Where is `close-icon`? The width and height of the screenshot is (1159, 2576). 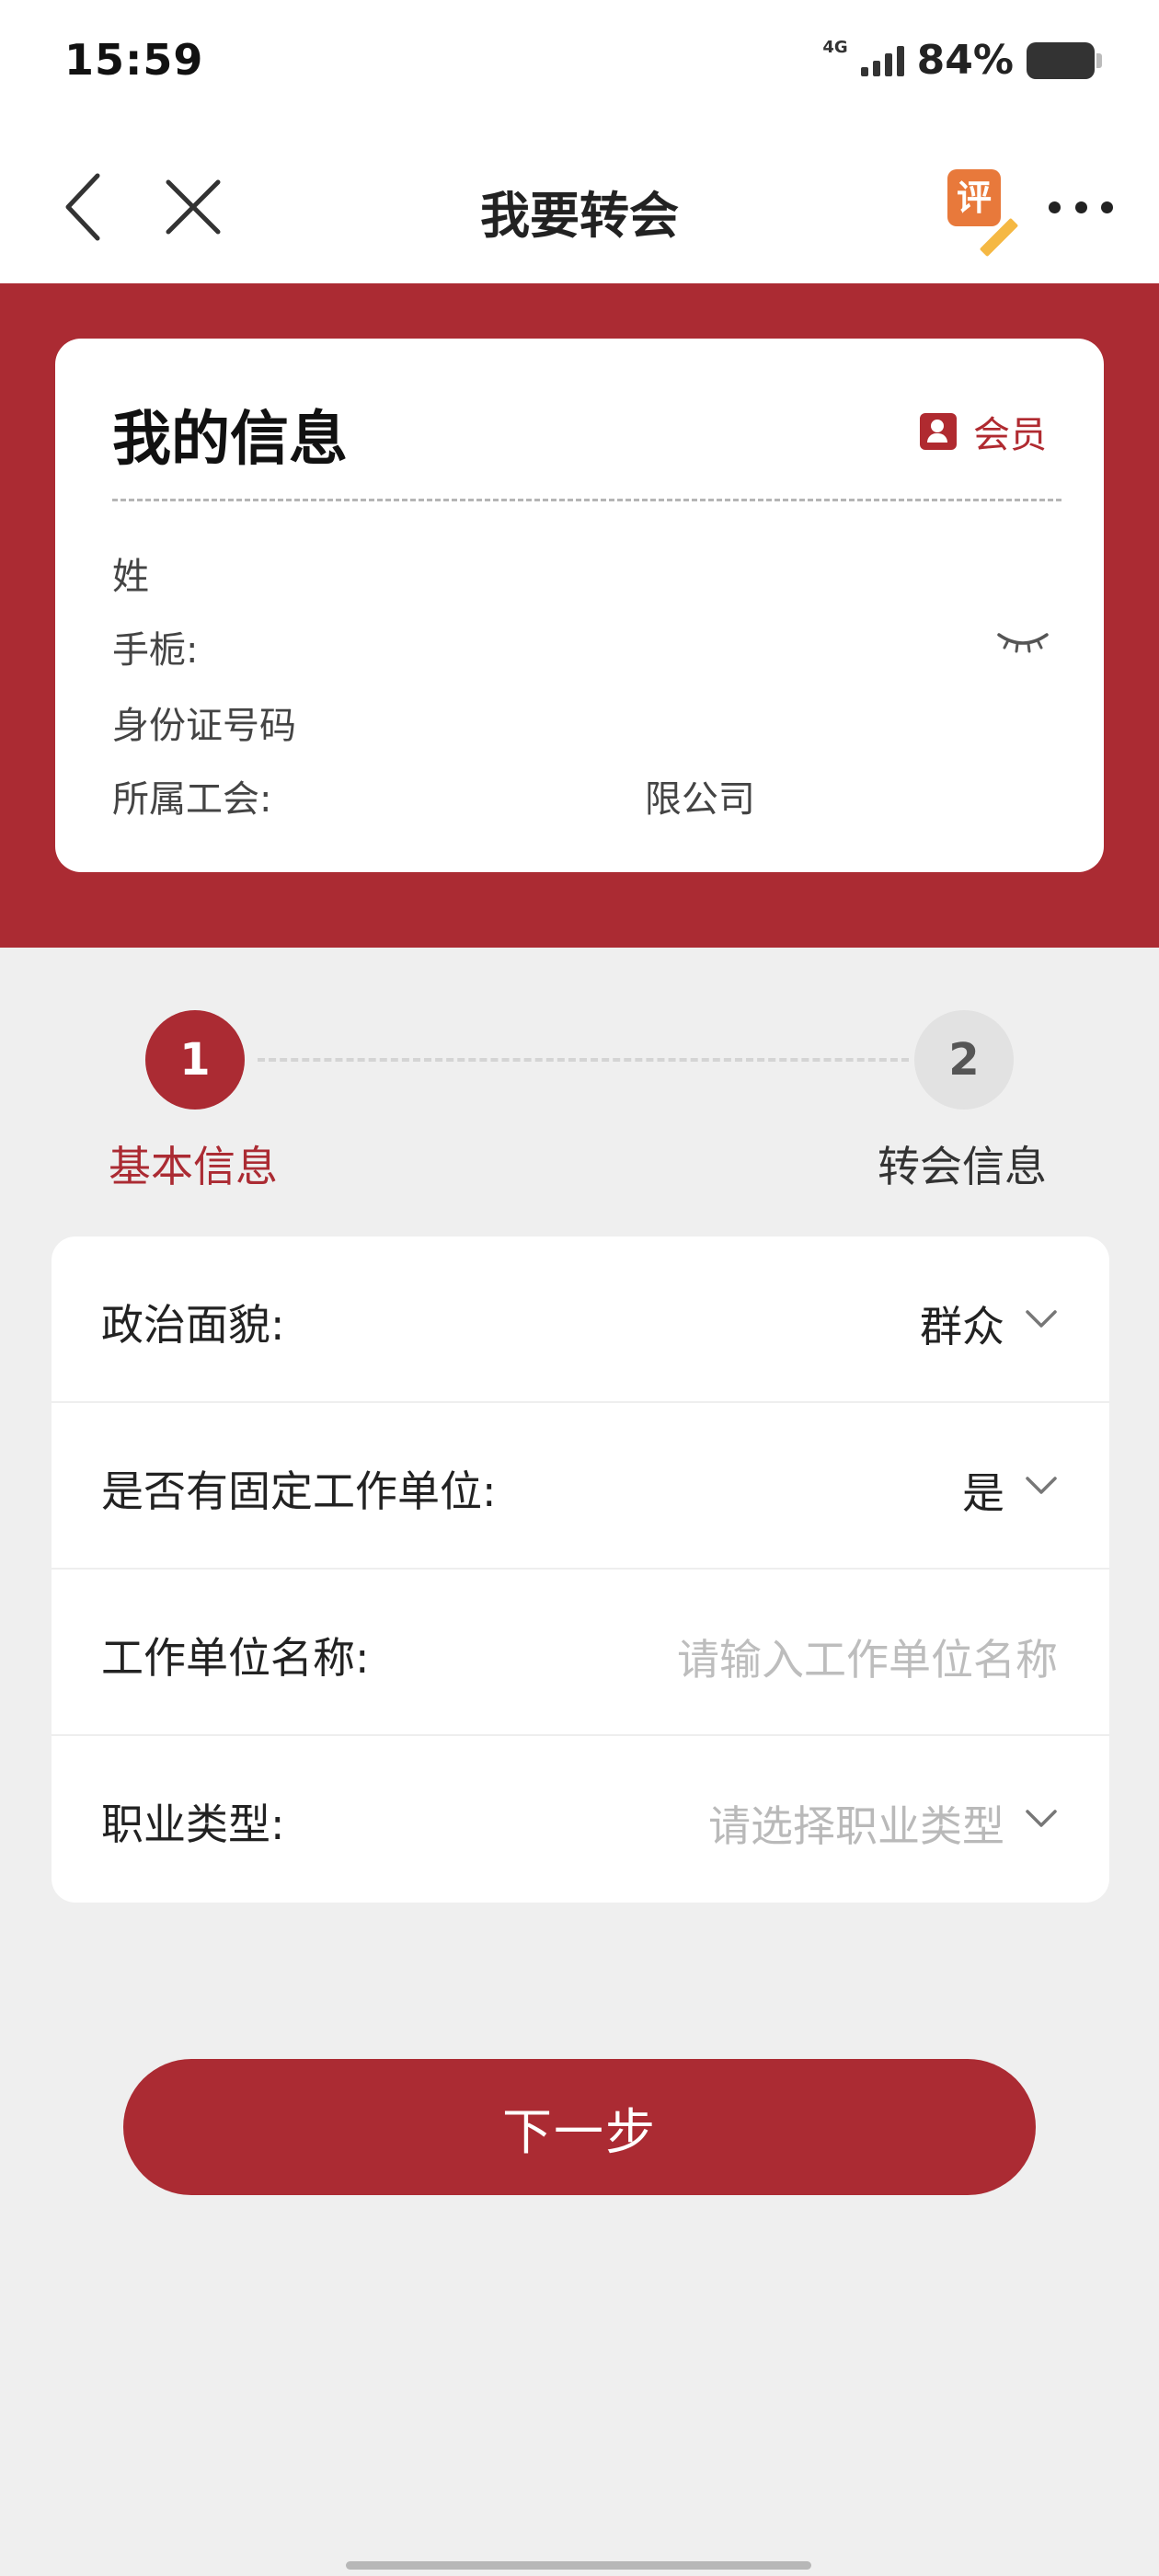 close-icon is located at coordinates (193, 207).